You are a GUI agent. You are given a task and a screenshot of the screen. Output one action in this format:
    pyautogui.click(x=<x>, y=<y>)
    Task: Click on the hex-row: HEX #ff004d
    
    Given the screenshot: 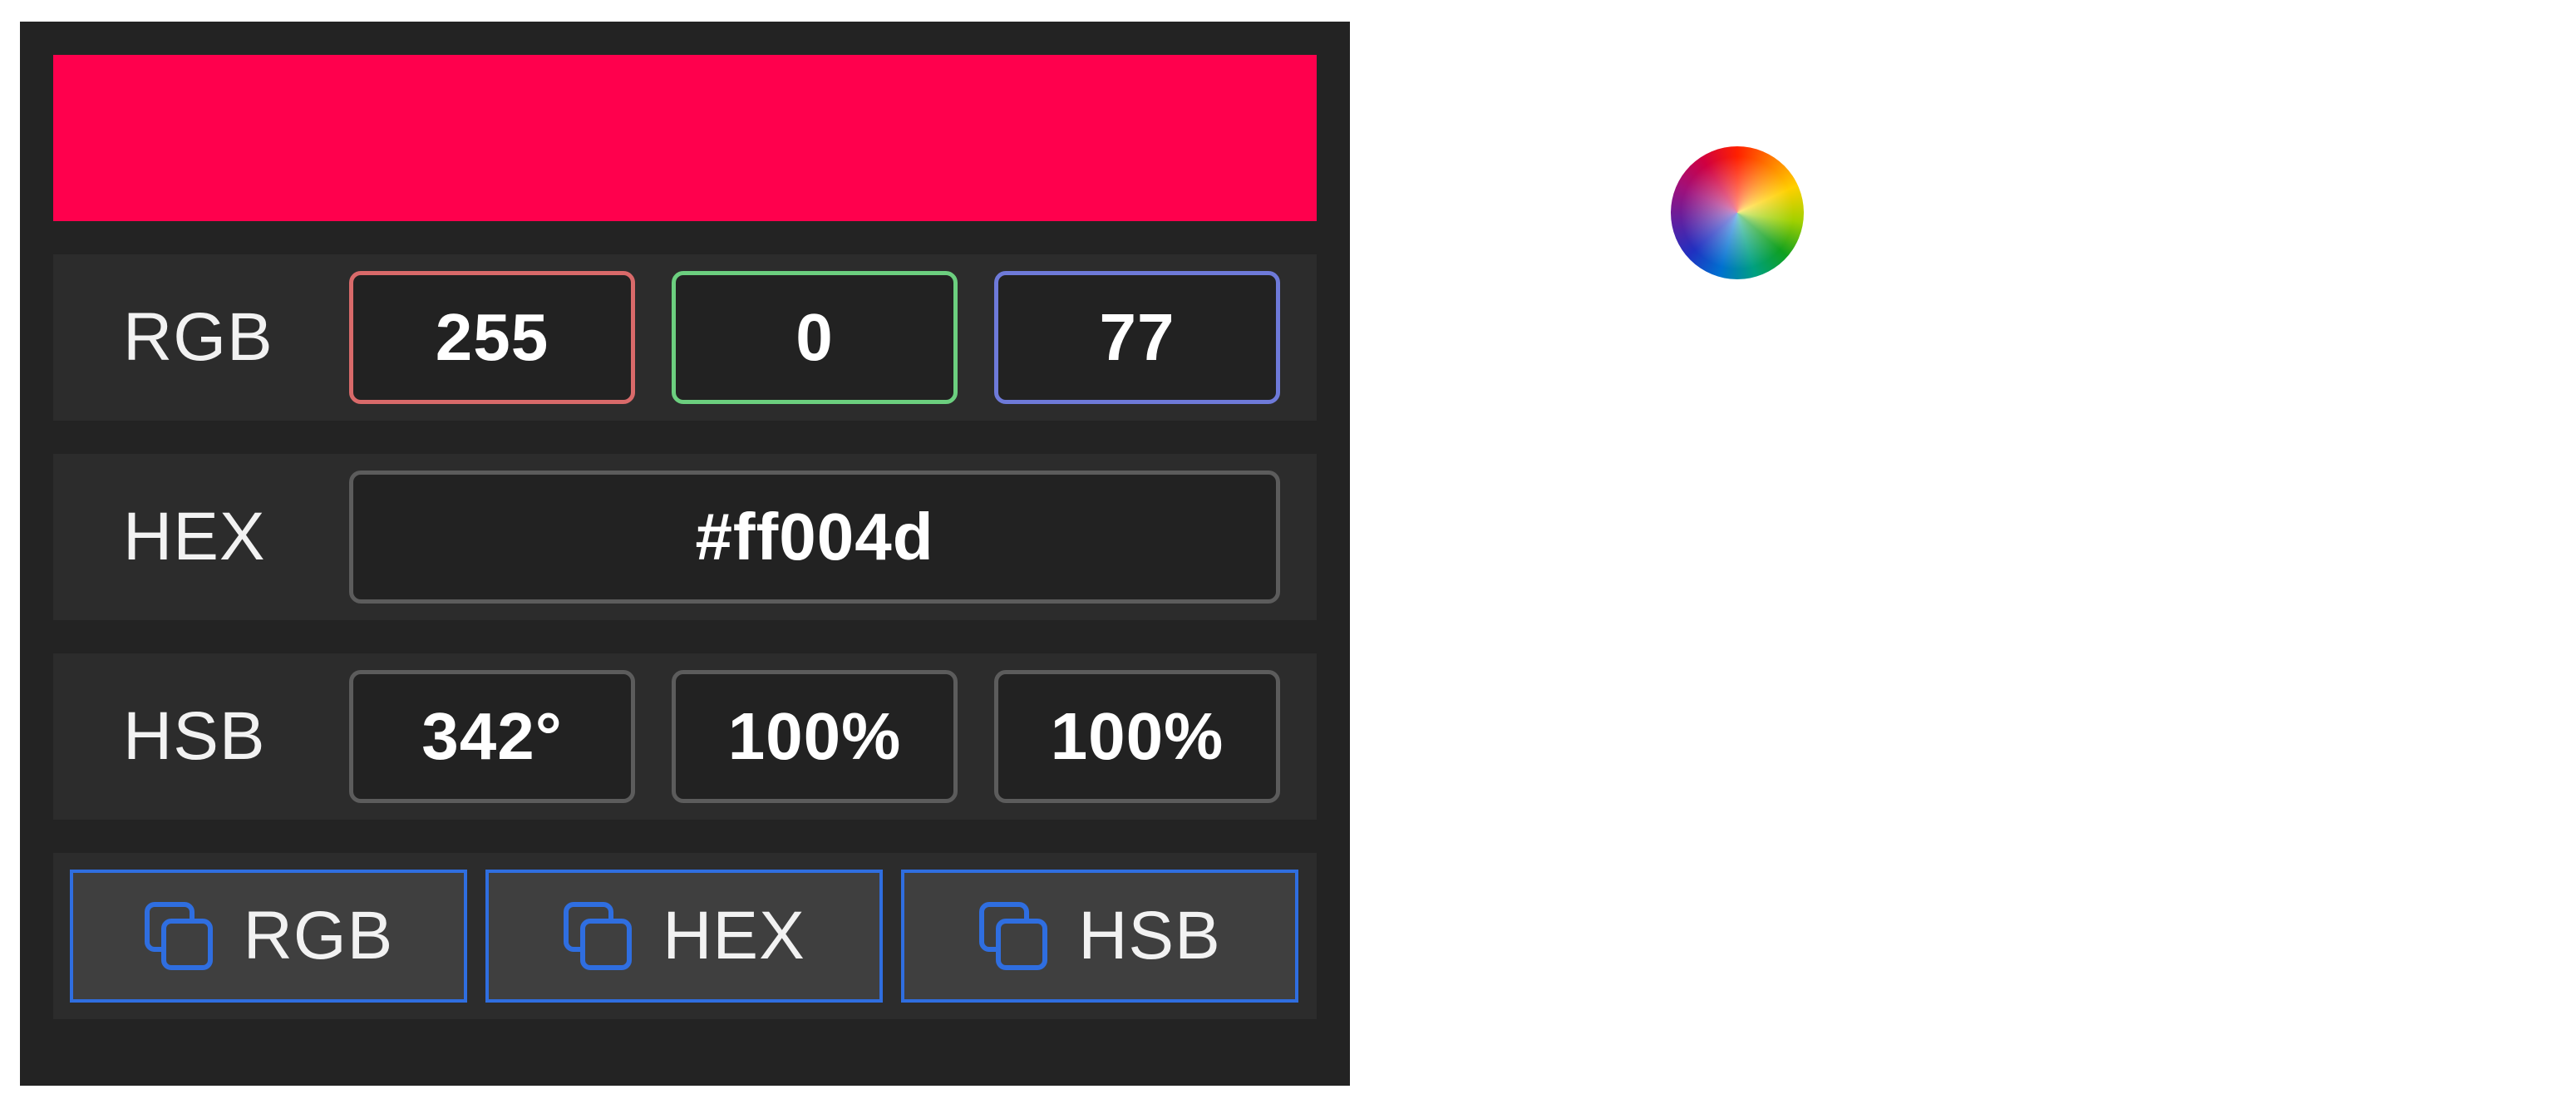 What is the action you would take?
    pyautogui.click(x=685, y=537)
    